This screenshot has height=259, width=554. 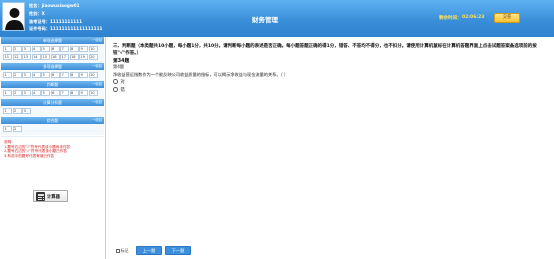 What do you see at coordinates (64, 57) in the screenshot?
I see `question-number-button: 17` at bounding box center [64, 57].